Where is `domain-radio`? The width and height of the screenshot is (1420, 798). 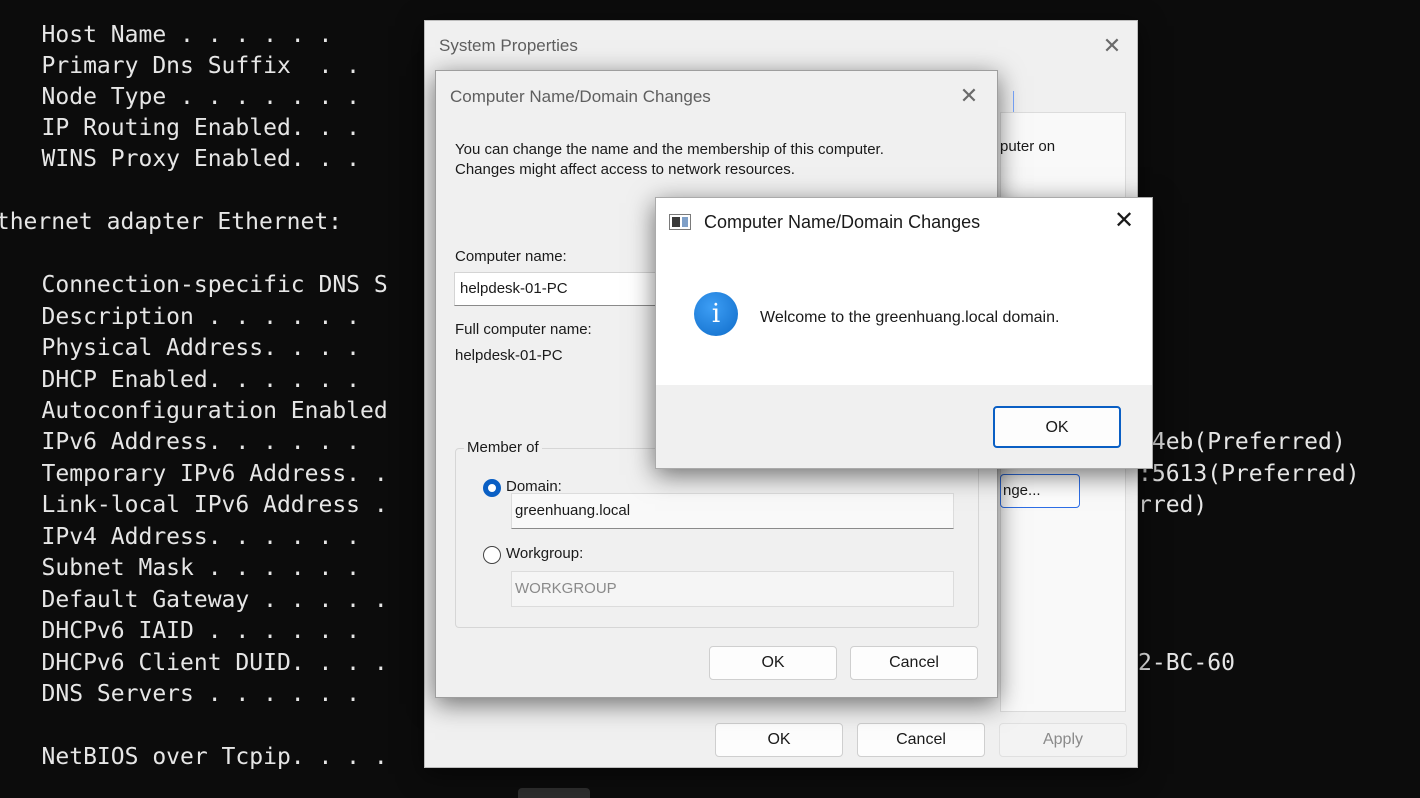
domain-radio is located at coordinates (492, 488).